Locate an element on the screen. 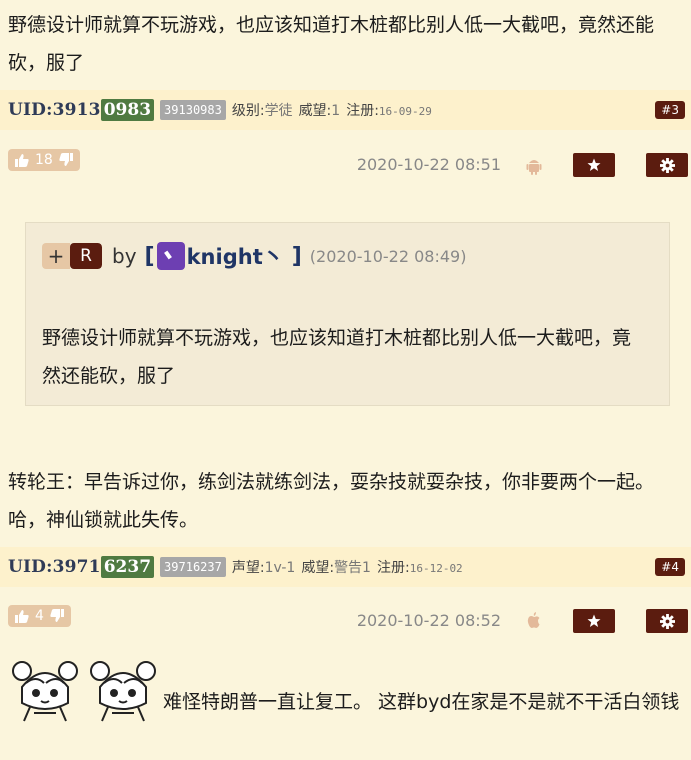 This screenshot has width=691, height=760. uid-label: UID:3971 is located at coordinates (54, 567).